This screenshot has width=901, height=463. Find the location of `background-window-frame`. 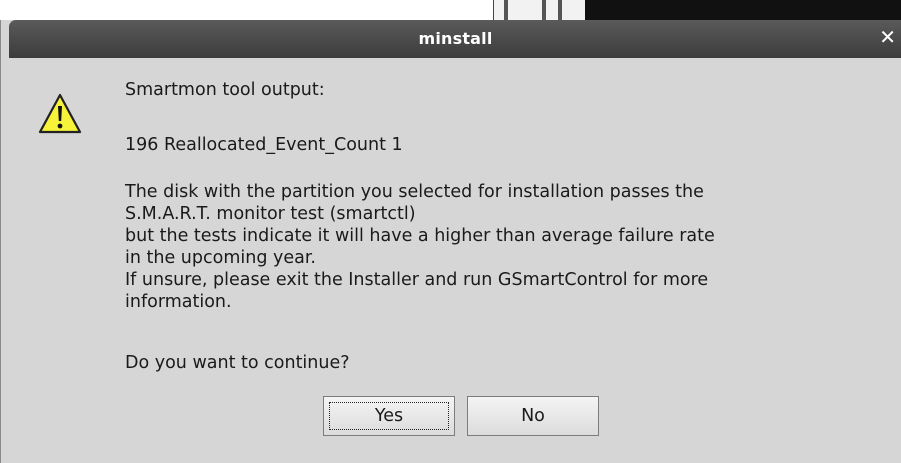

background-window-frame is located at coordinates (539, 11).